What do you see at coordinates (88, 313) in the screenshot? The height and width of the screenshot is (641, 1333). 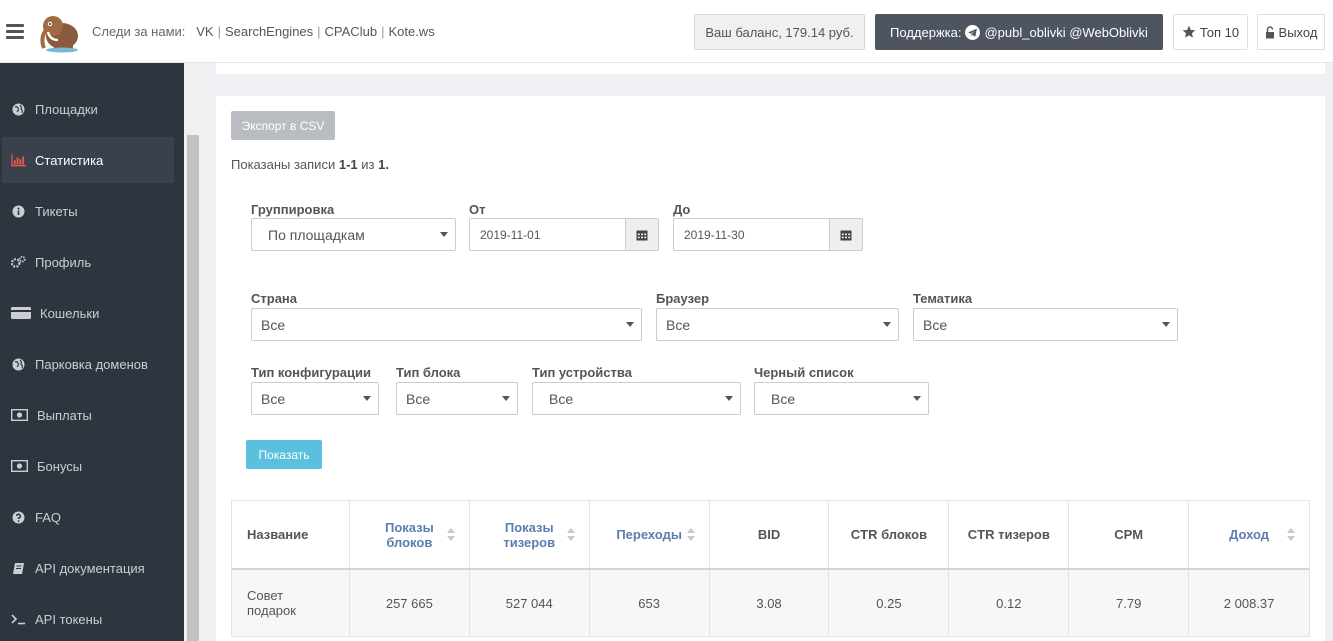 I see `sidebar-item-wallets: Кошельки` at bounding box center [88, 313].